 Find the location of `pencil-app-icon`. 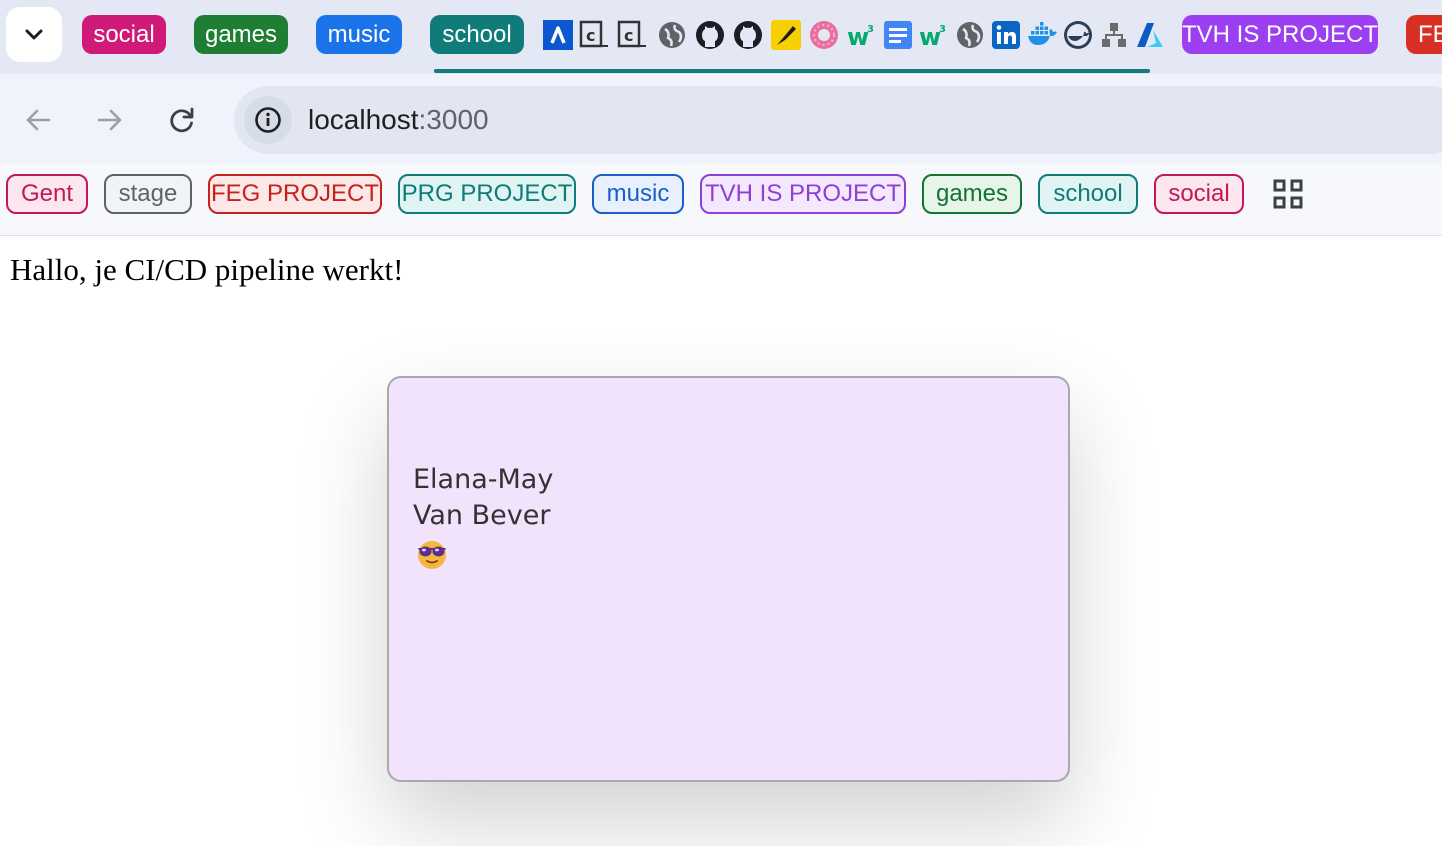

pencil-app-icon is located at coordinates (786, 35).